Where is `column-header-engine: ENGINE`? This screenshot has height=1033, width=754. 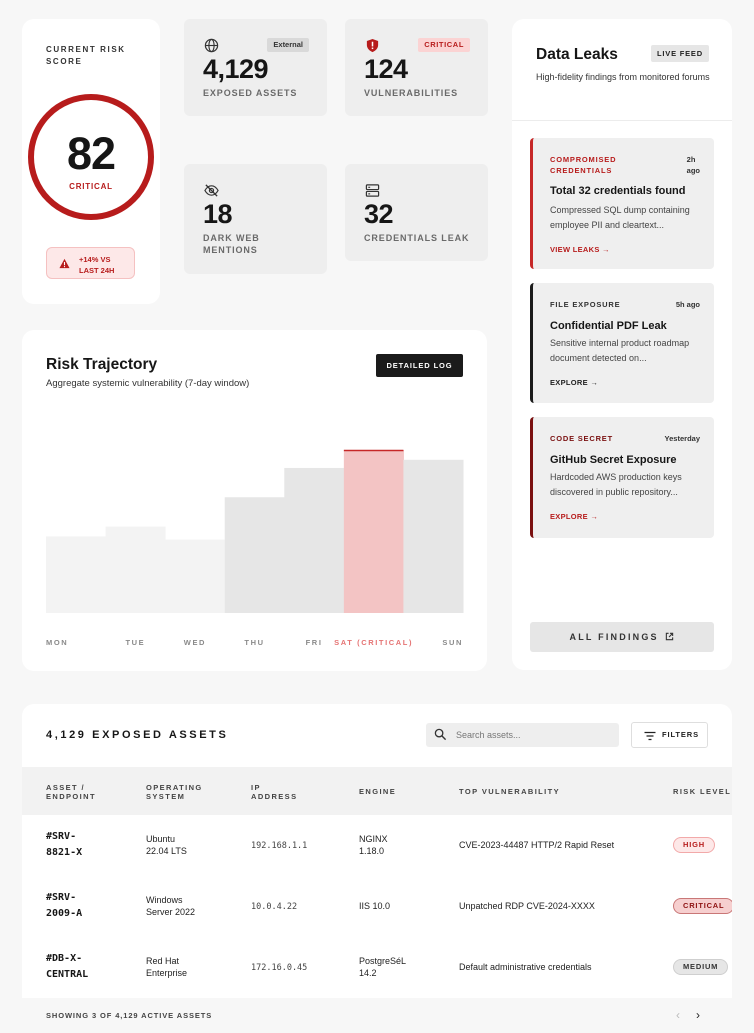 column-header-engine: ENGINE is located at coordinates (377, 791).